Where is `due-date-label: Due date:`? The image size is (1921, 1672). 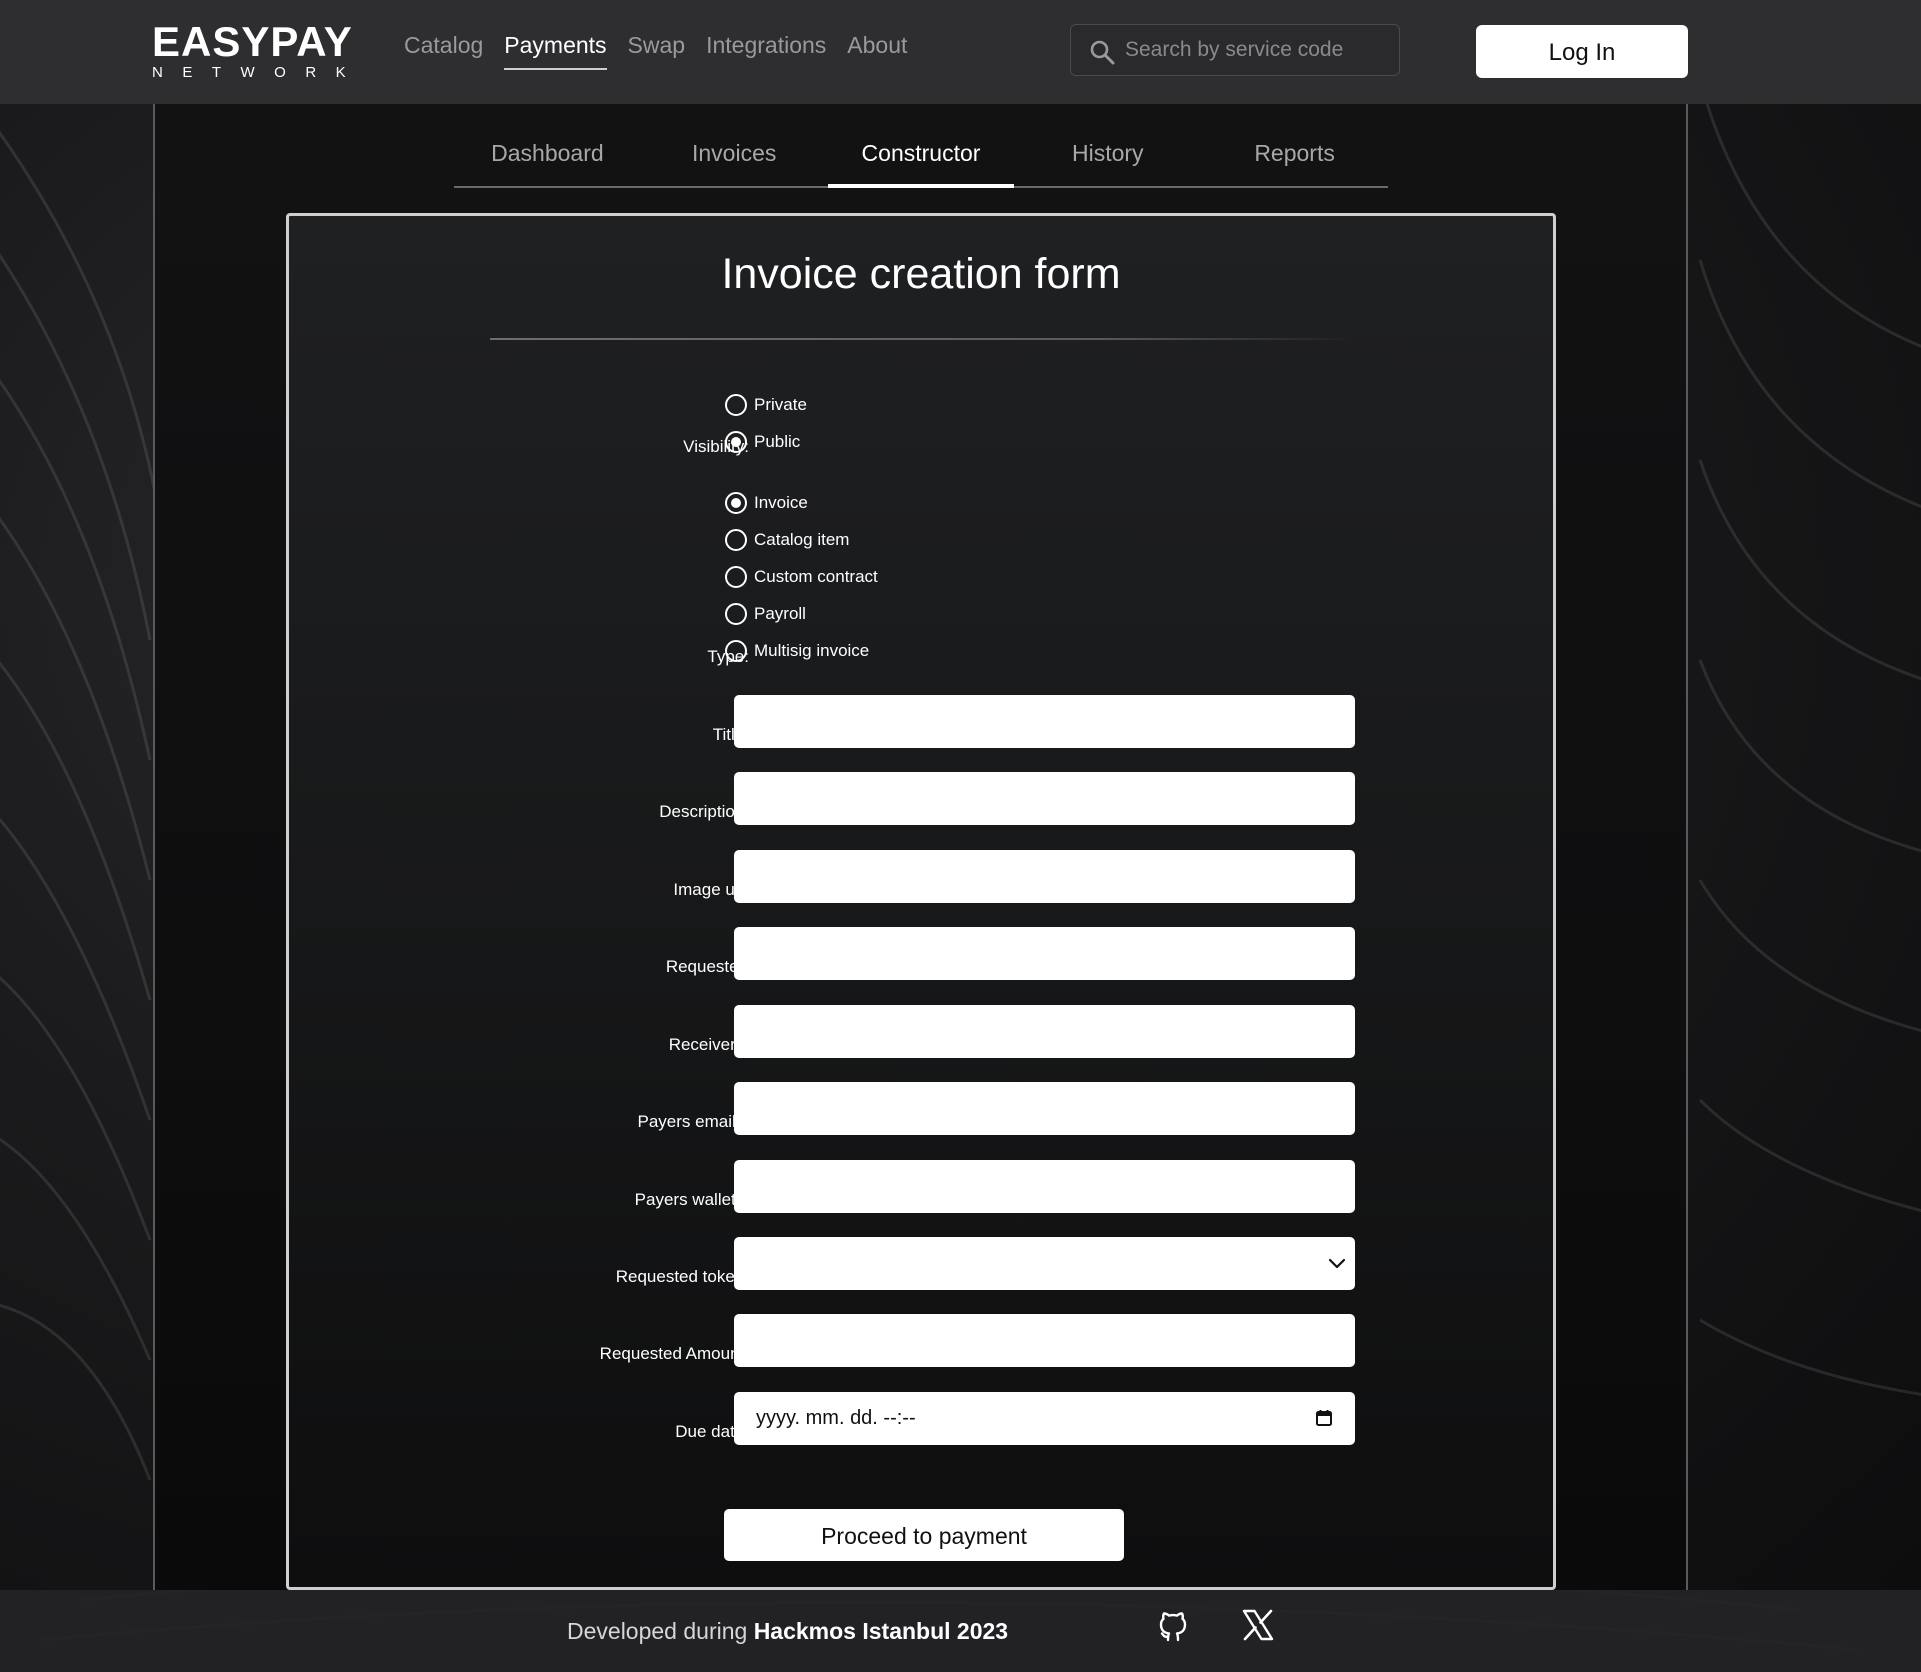
due-date-label: Due date: is located at coordinates (712, 1431).